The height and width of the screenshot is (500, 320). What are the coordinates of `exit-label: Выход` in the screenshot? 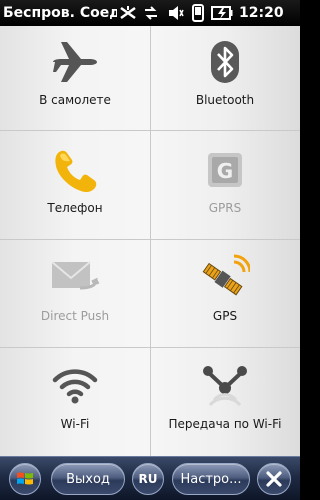 It's located at (88, 479).